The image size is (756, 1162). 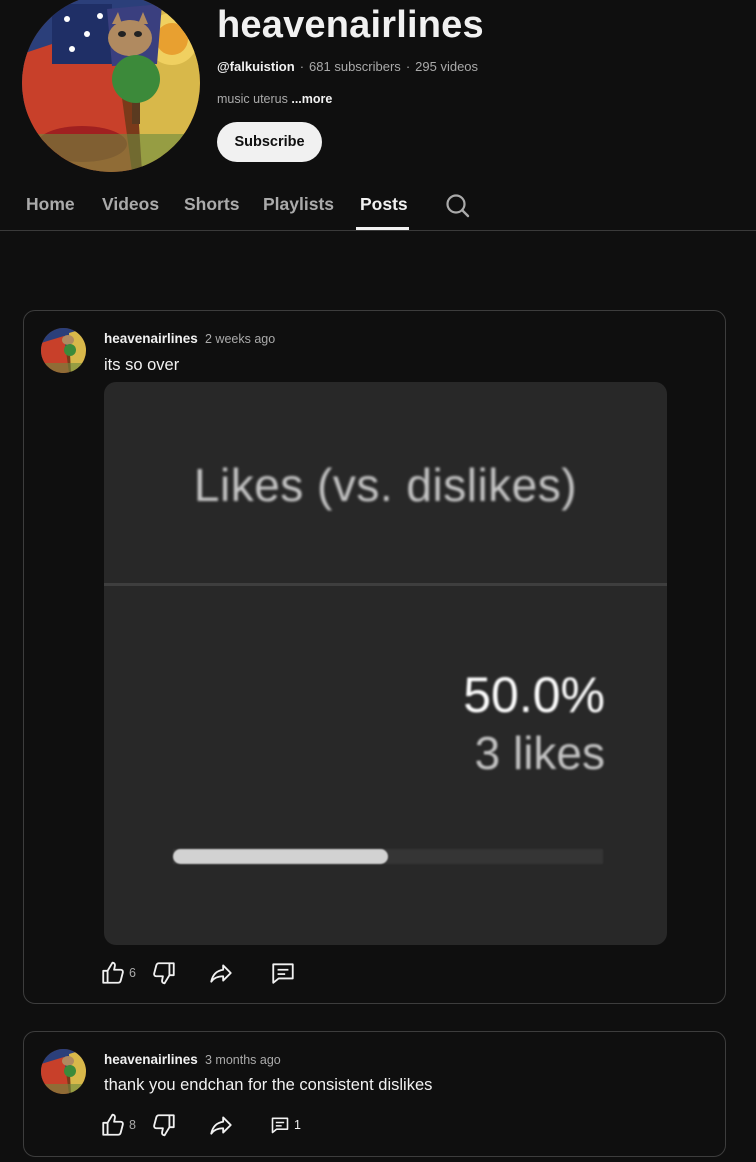 I want to click on like-button: 6, so click(x=118, y=973).